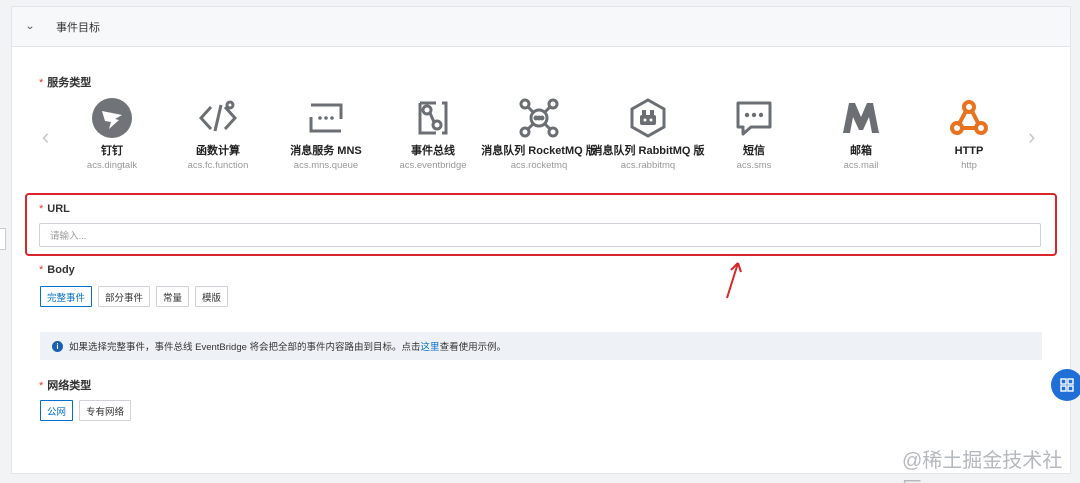  What do you see at coordinates (861, 151) in the screenshot?
I see `service-name: 邮箱` at bounding box center [861, 151].